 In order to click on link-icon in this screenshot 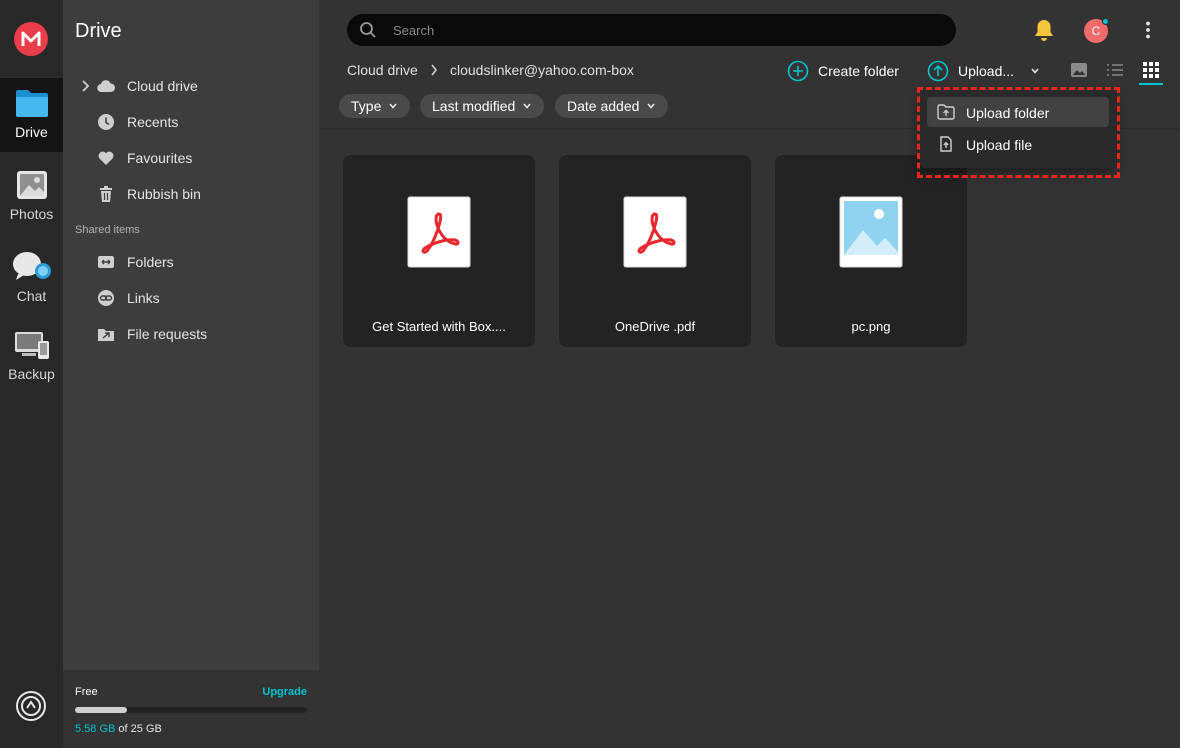, I will do `click(106, 298)`.